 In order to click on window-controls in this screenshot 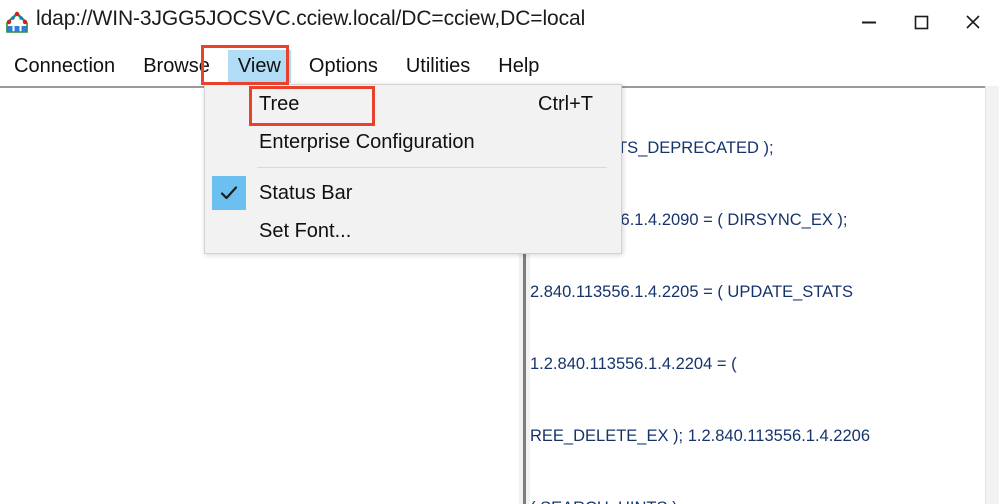, I will do `click(921, 22)`.